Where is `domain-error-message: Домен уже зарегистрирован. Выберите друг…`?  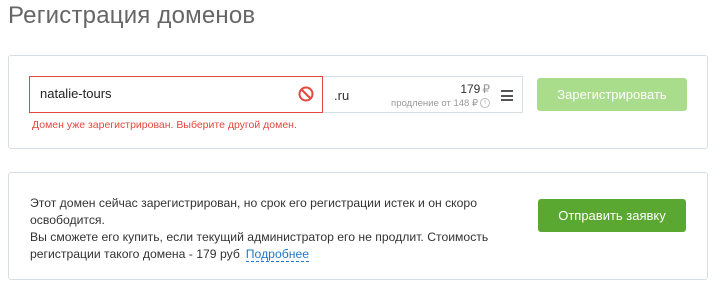
domain-error-message: Домен уже зарегистрирован. Выберите друг… is located at coordinates (164, 125).